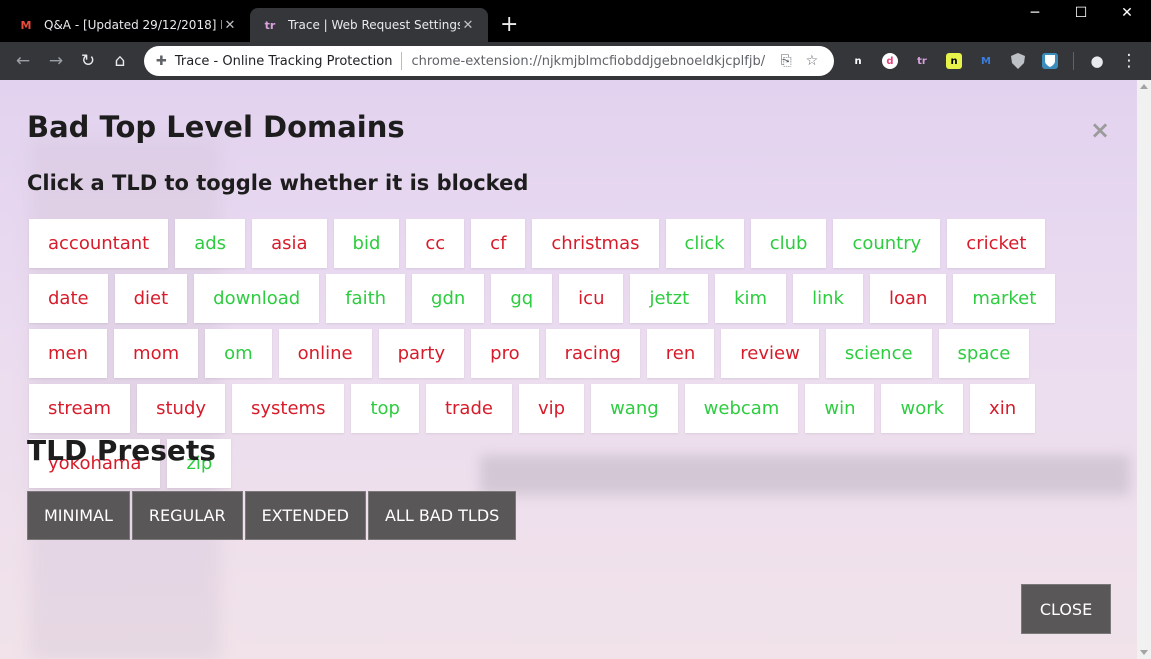 This screenshot has height=659, width=1151. What do you see at coordinates (704, 243) in the screenshot?
I see `tld-button-click: click` at bounding box center [704, 243].